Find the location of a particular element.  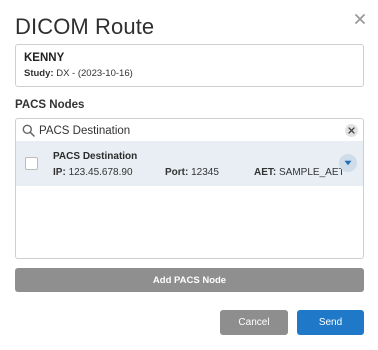

search-icon is located at coordinates (28, 130).